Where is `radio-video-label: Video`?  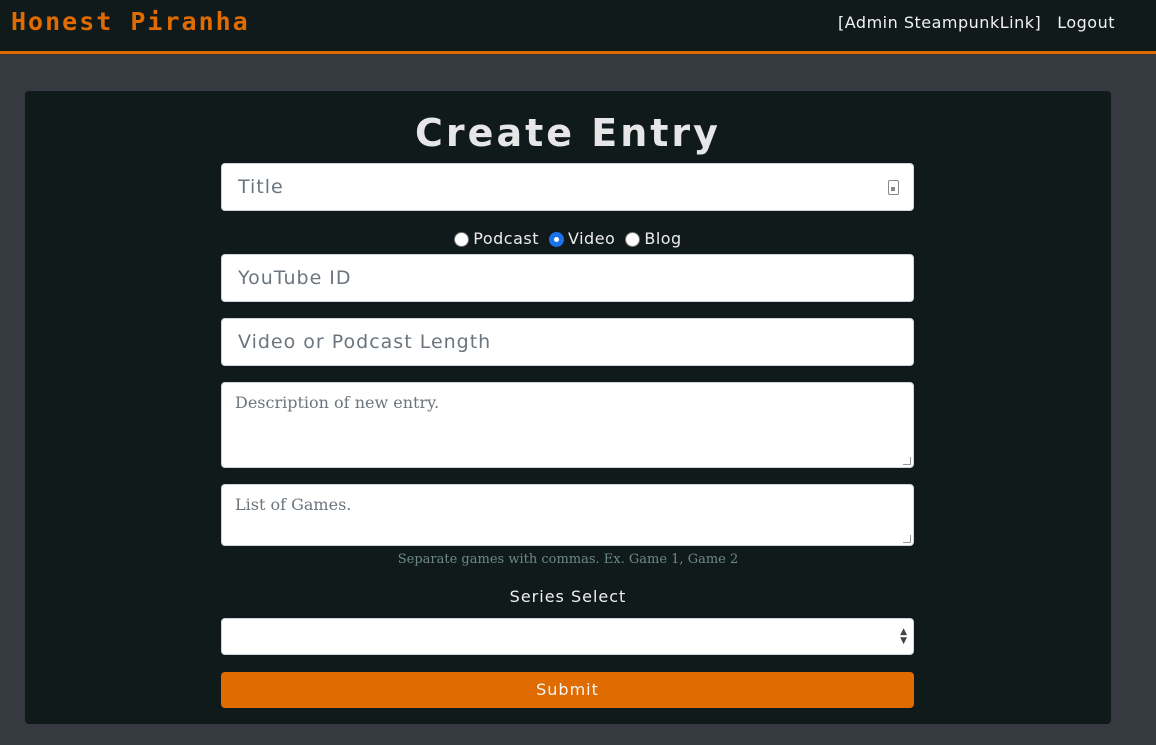
radio-video-label: Video is located at coordinates (592, 238).